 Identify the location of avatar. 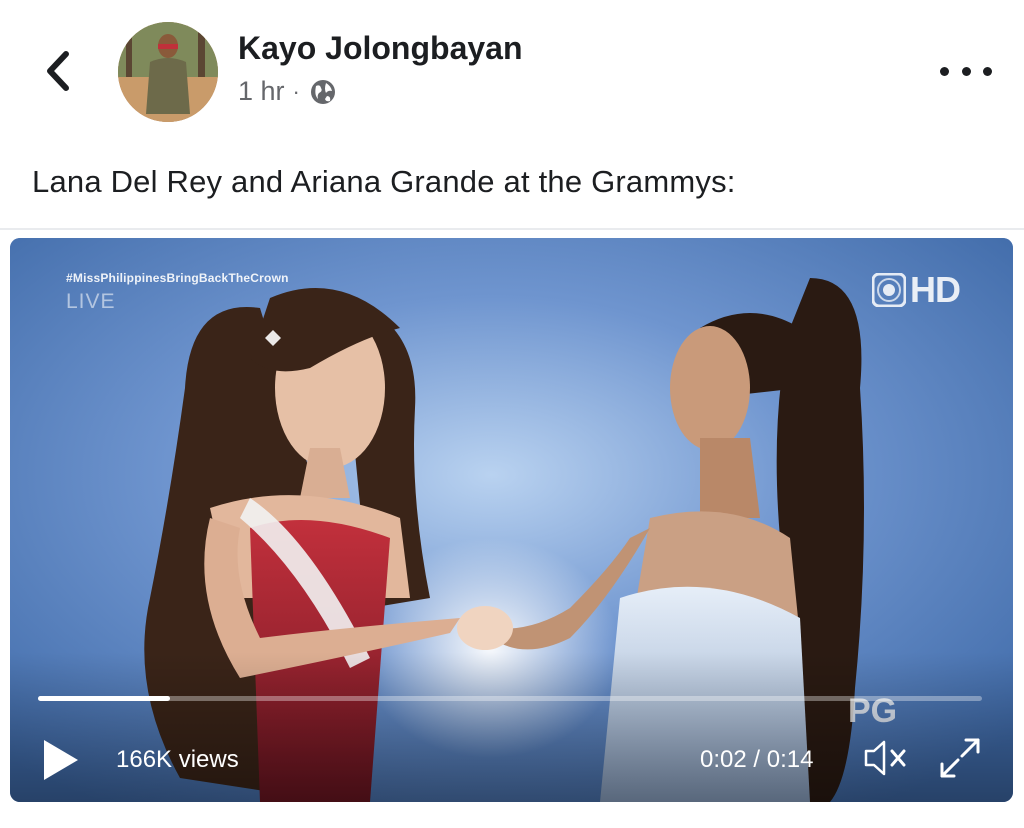
(168, 72).